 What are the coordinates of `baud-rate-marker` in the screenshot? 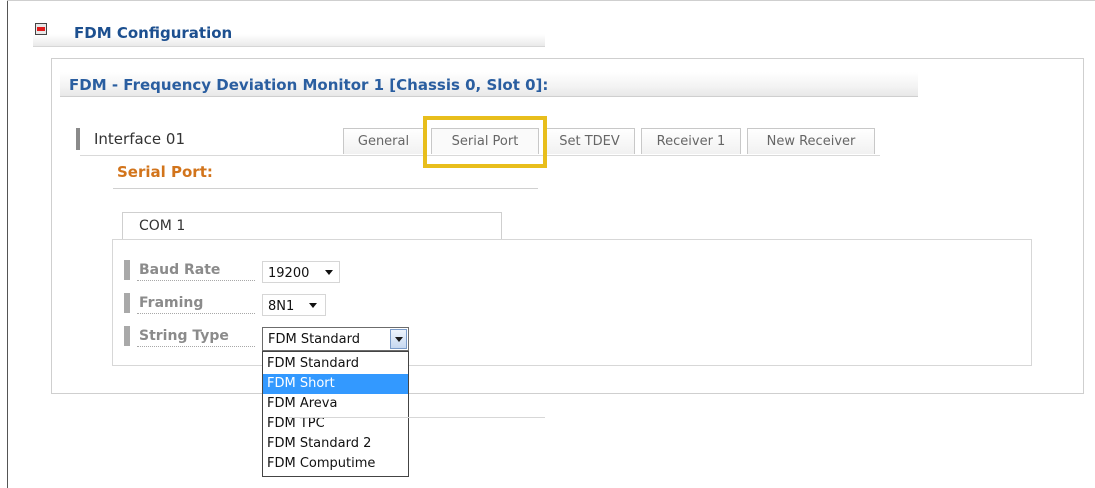 It's located at (127, 270).